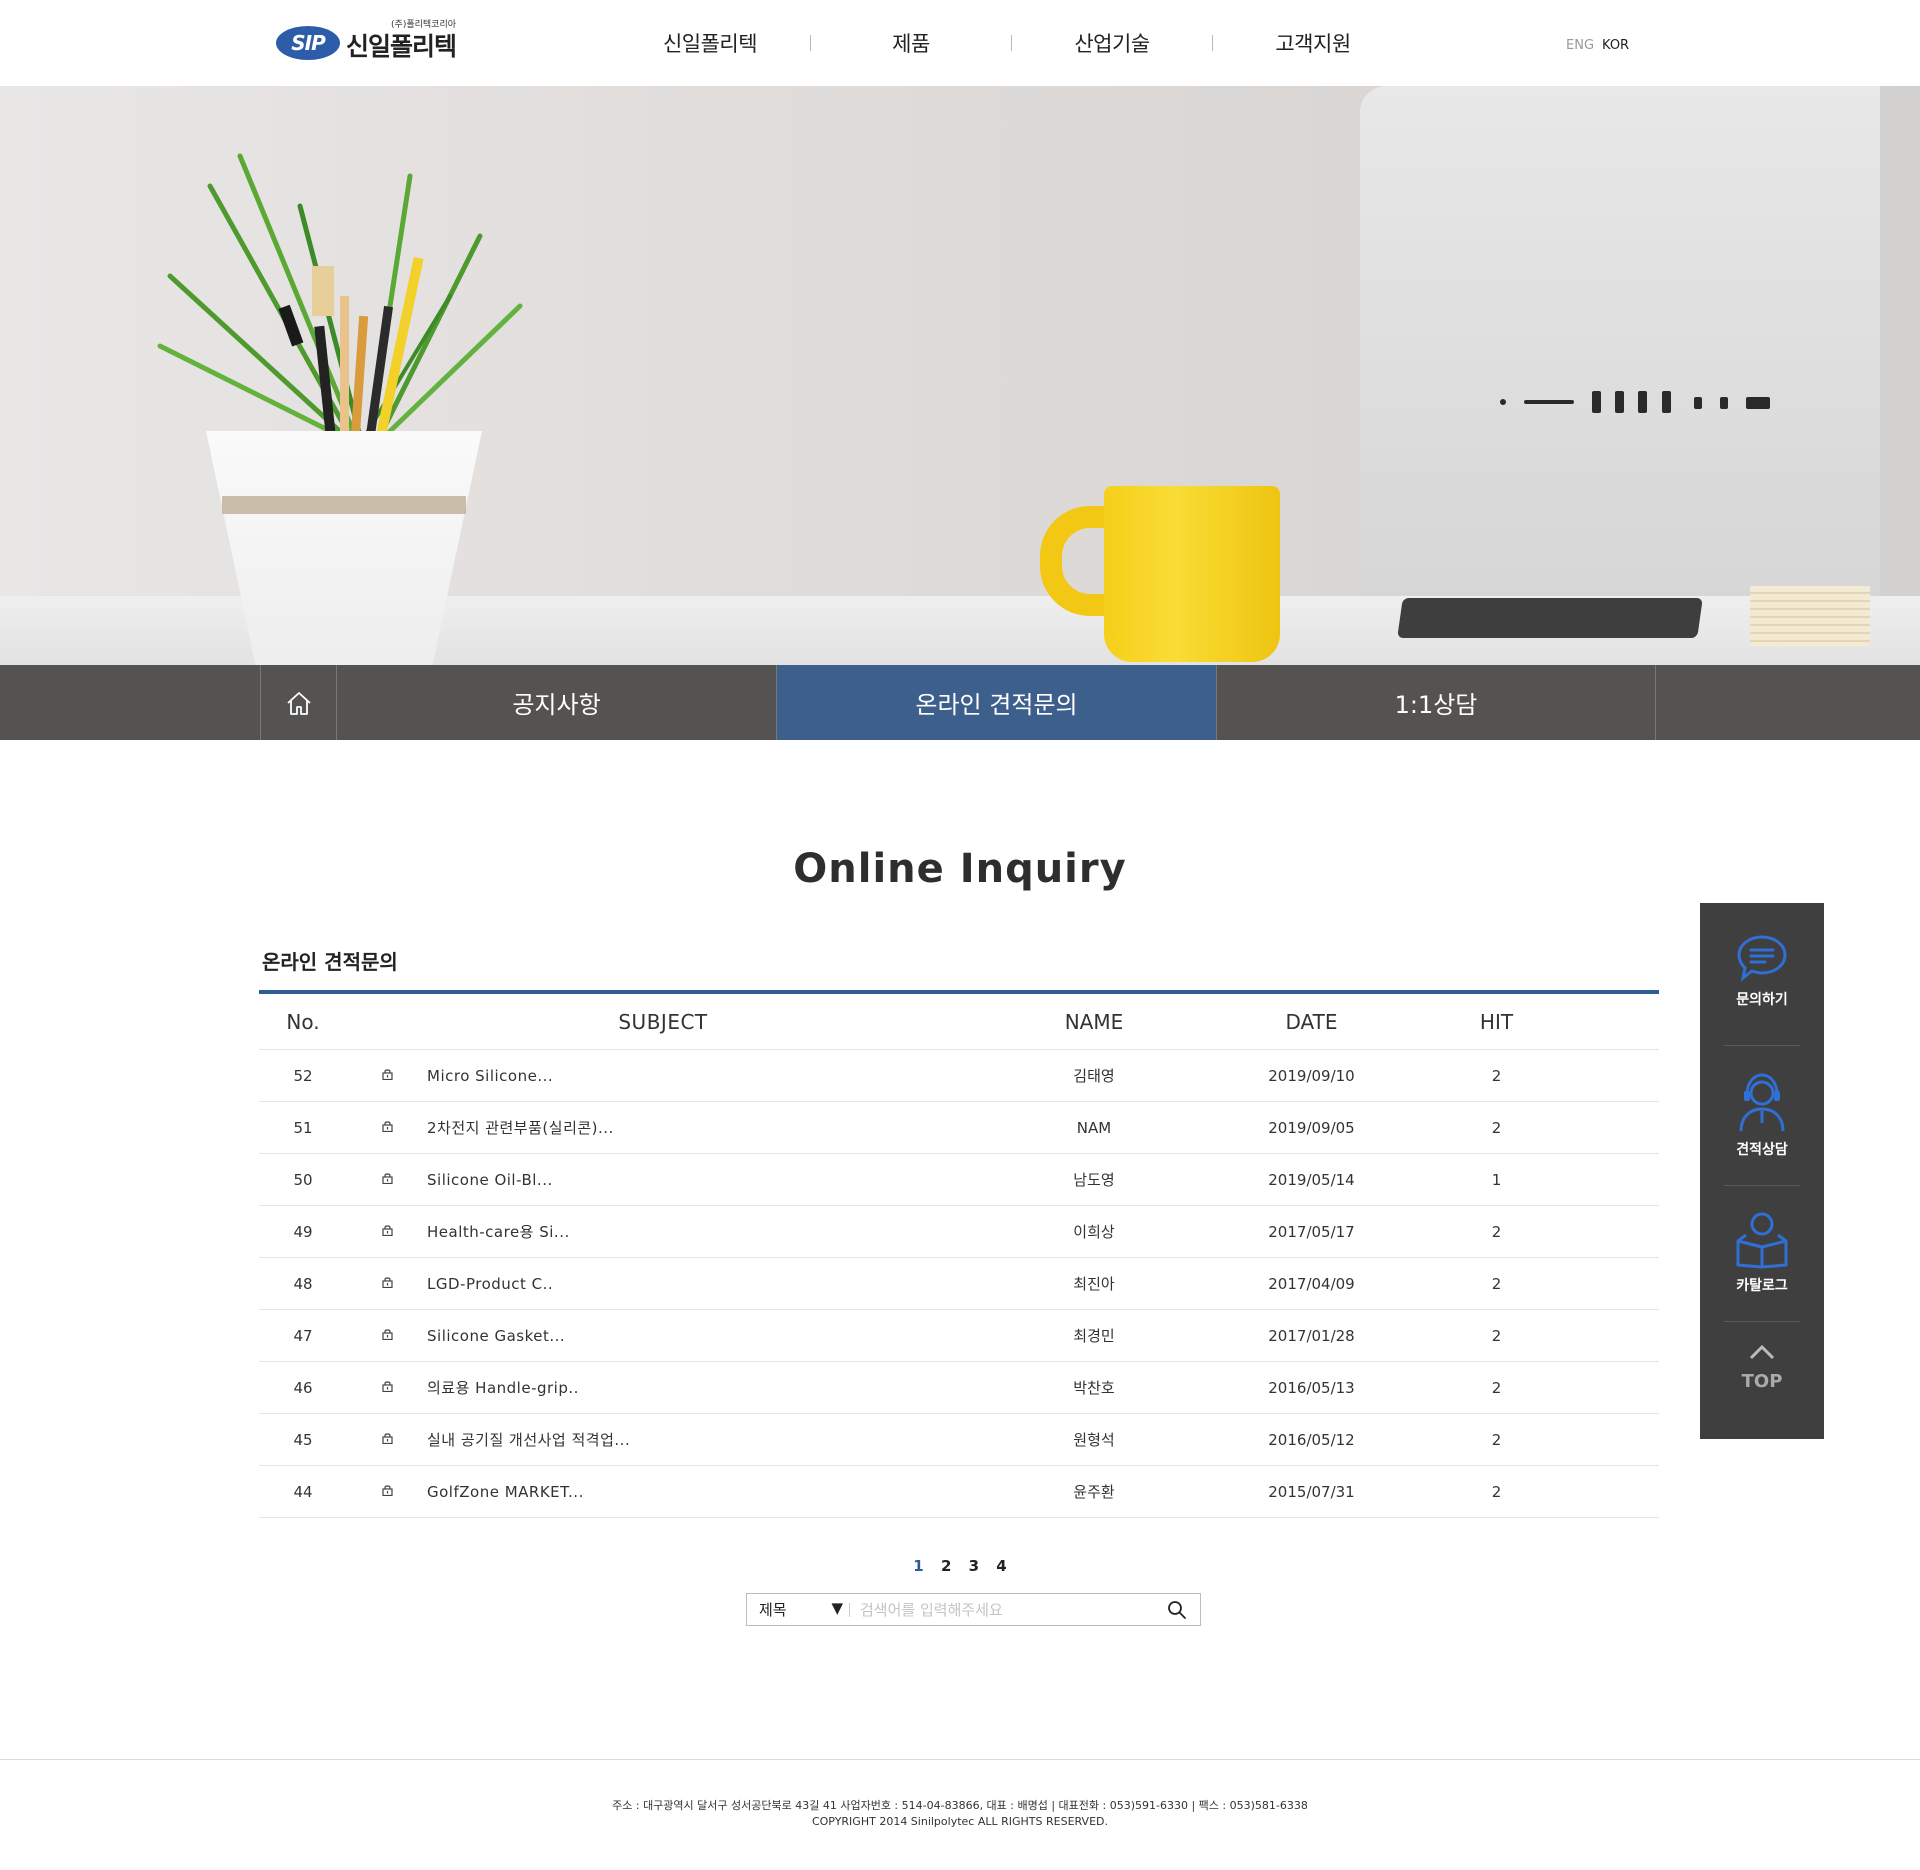 This screenshot has width=1920, height=1870. What do you see at coordinates (663, 1021) in the screenshot?
I see `column-header-subject: SUBJECT` at bounding box center [663, 1021].